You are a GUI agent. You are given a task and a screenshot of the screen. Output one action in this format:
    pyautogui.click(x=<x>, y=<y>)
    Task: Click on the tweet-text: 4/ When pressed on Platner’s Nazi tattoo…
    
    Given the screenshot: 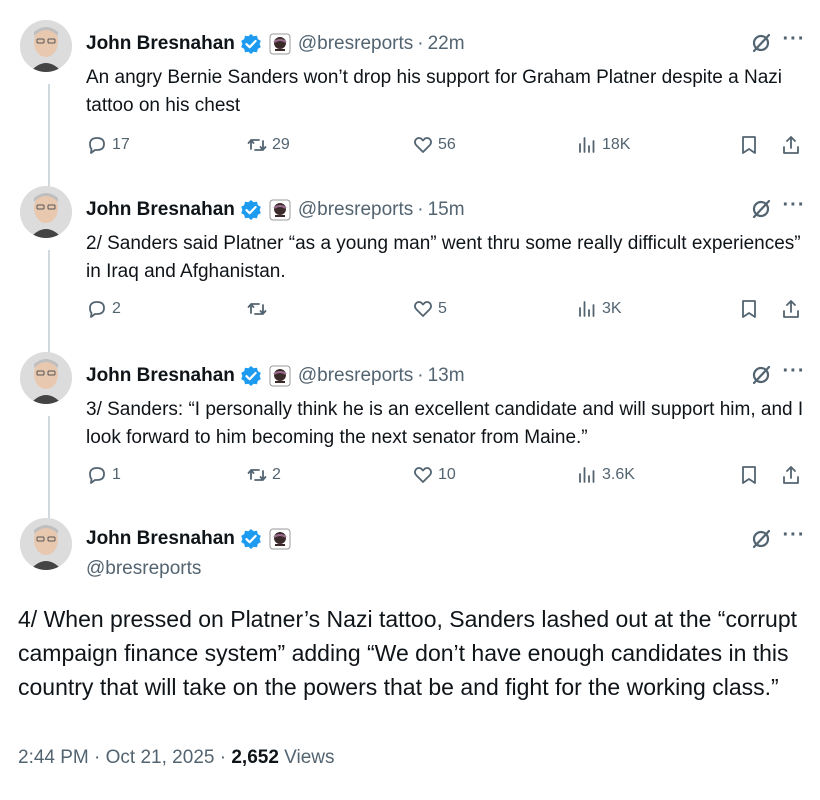 What is the action you would take?
    pyautogui.click(x=408, y=653)
    